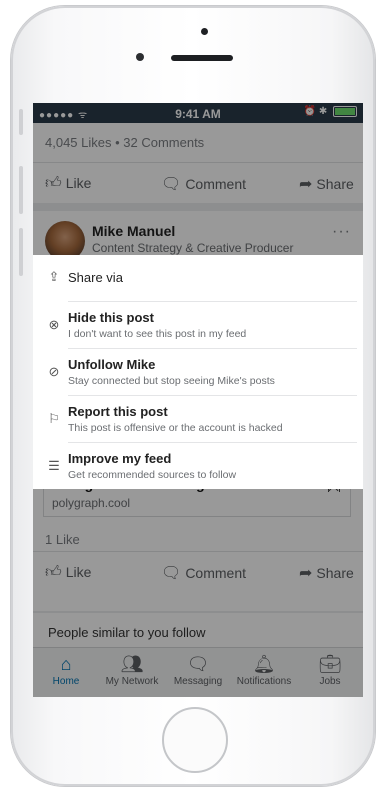 This screenshot has height=792, width=382. Describe the element at coordinates (120, 458) in the screenshot. I see `menu-item-title: Improve my feed` at that location.